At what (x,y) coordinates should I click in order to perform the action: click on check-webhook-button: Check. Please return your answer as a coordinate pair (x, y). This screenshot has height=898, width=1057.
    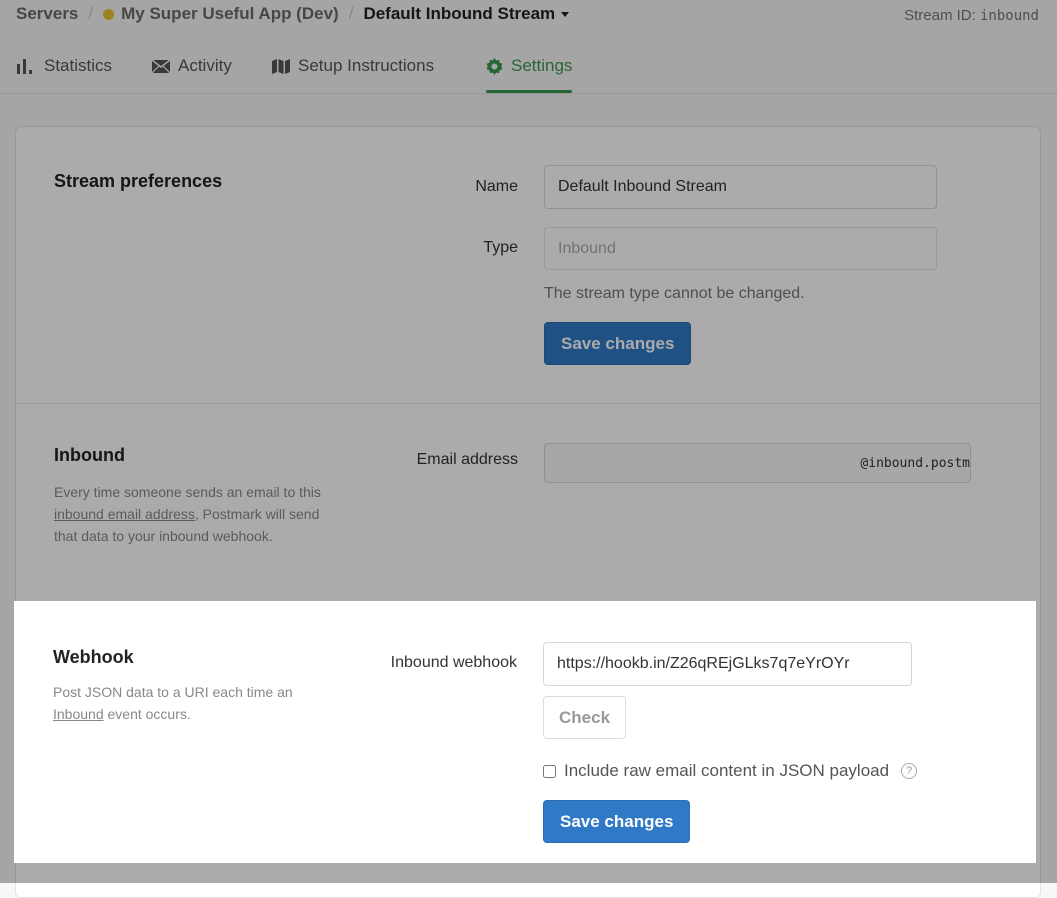
    Looking at the image, I should click on (585, 717).